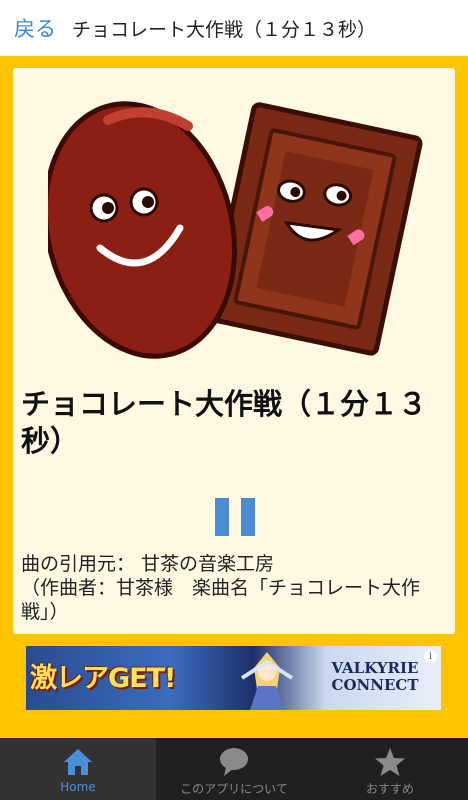  I want to click on nav-about: このアプリについて, so click(234, 769).